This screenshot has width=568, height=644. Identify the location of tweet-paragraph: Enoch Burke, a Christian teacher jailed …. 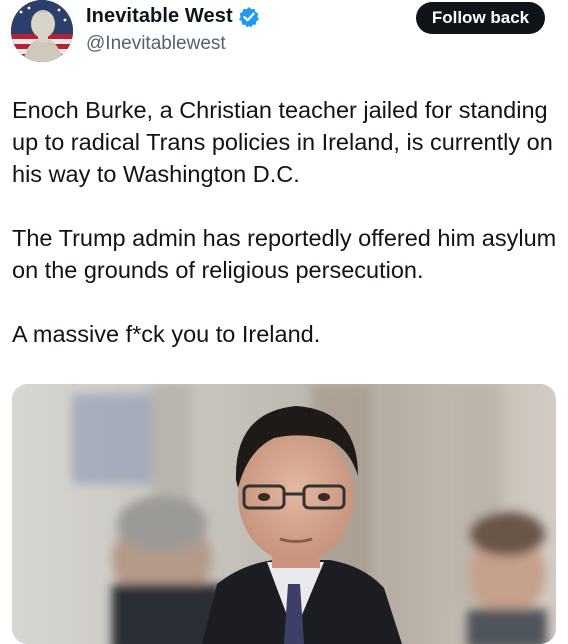
(282, 142).